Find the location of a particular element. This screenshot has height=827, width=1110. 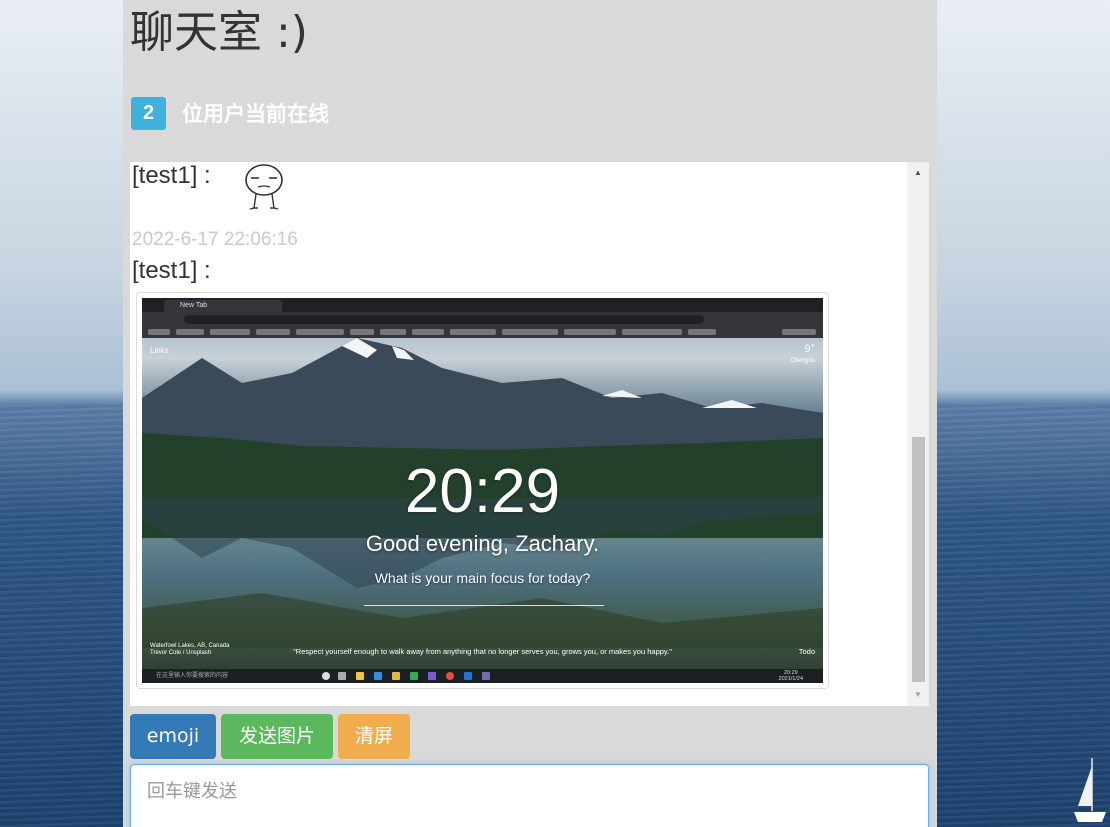

links-label: Links is located at coordinates (159, 350).